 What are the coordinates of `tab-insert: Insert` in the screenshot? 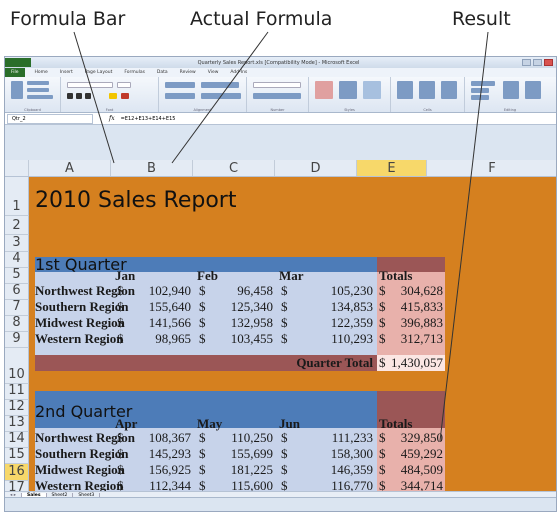 It's located at (66, 72).